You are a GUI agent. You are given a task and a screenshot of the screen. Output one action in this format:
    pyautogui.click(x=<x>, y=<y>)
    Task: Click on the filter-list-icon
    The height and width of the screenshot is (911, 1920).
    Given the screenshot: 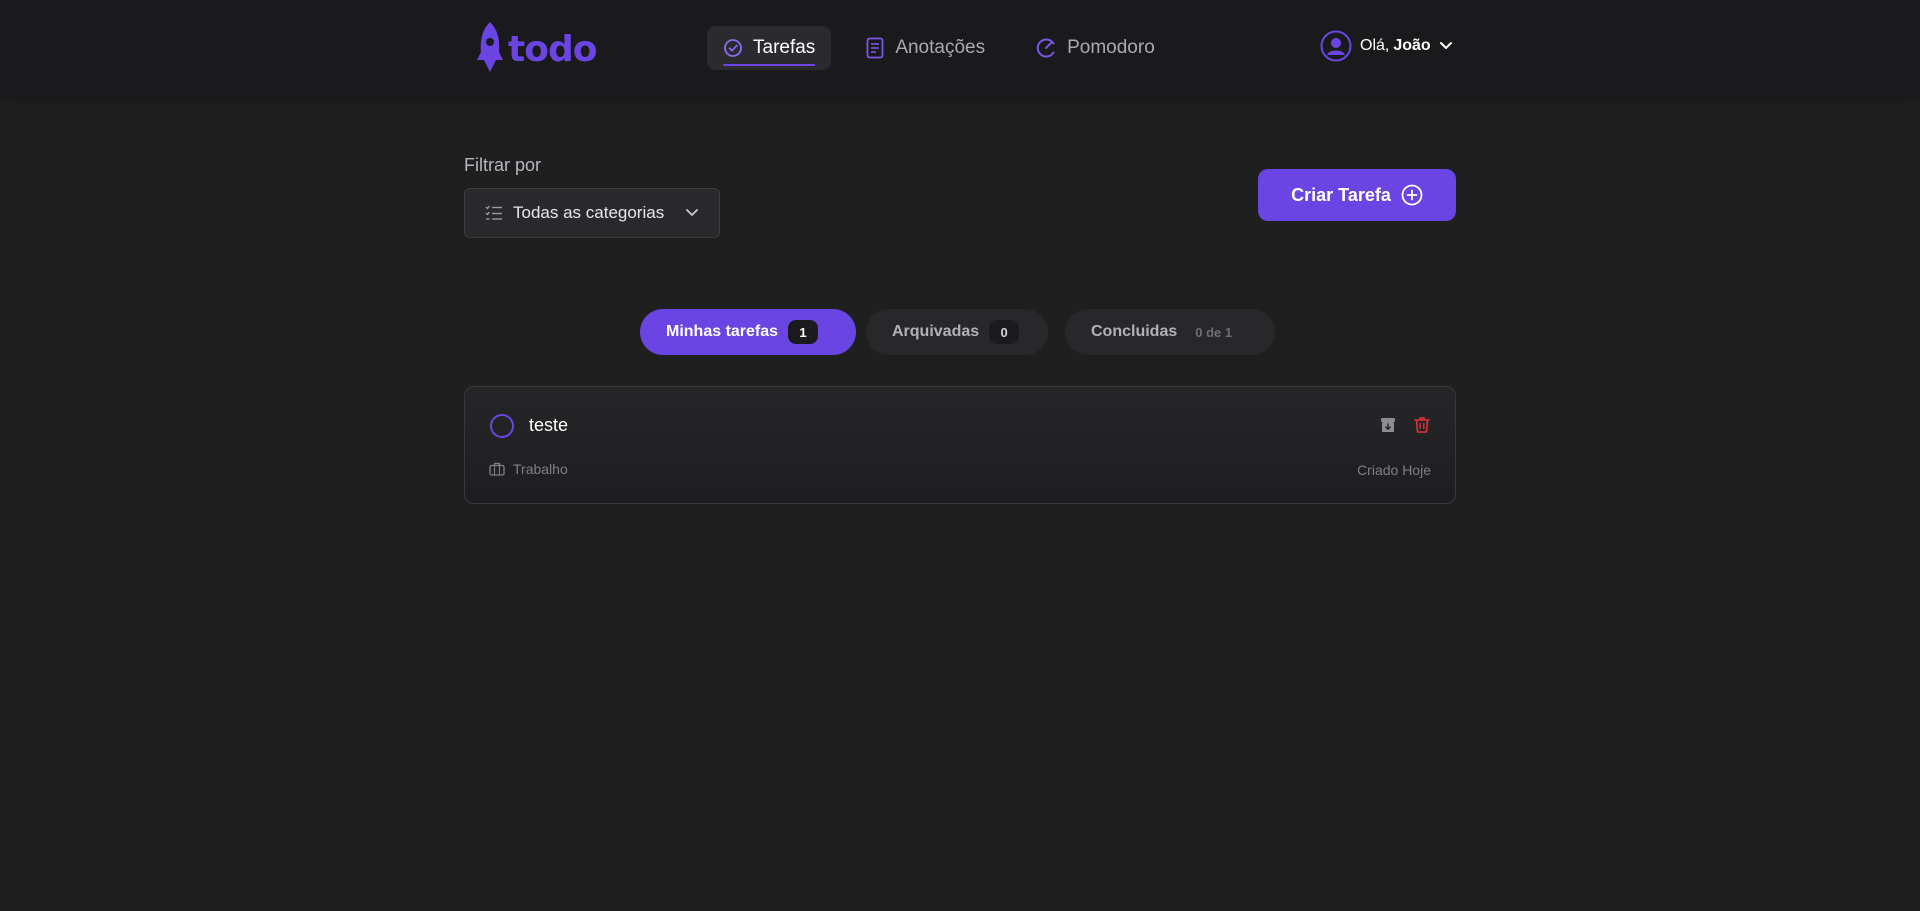 What is the action you would take?
    pyautogui.click(x=493, y=212)
    